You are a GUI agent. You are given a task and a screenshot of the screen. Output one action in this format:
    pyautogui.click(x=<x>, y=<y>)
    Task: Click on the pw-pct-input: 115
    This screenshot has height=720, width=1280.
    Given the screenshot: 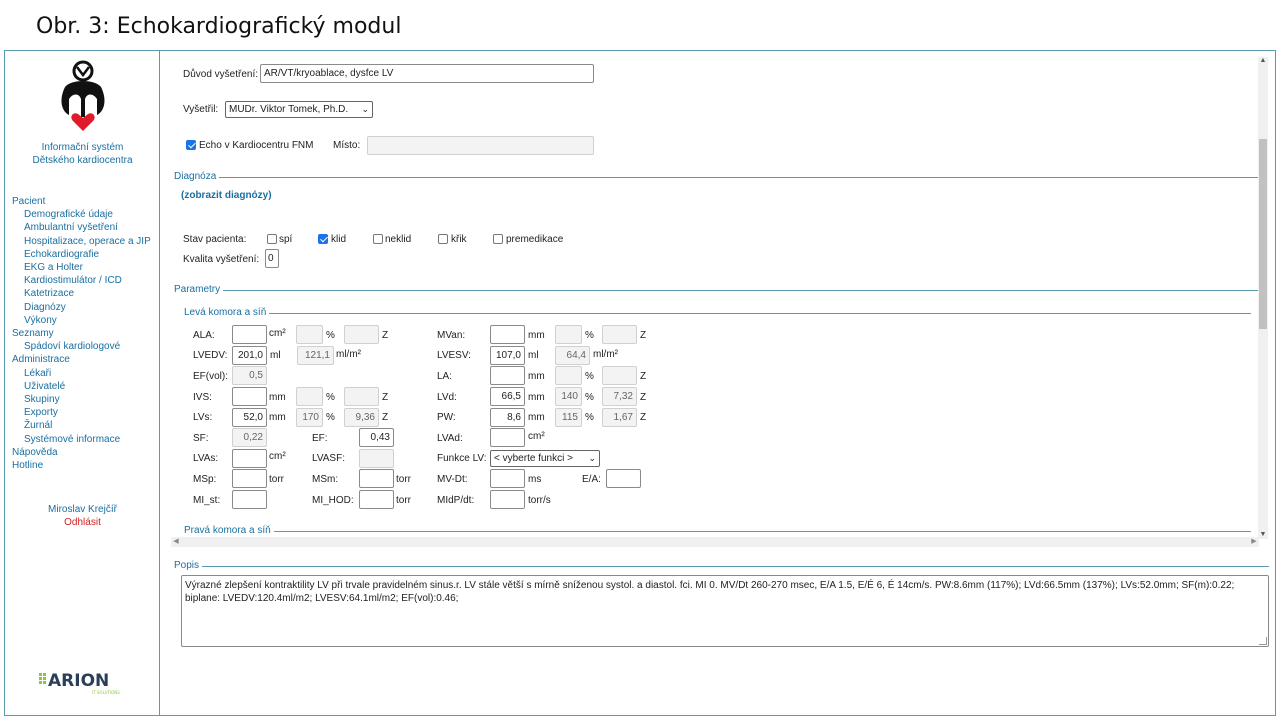 What is the action you would take?
    pyautogui.click(x=568, y=417)
    